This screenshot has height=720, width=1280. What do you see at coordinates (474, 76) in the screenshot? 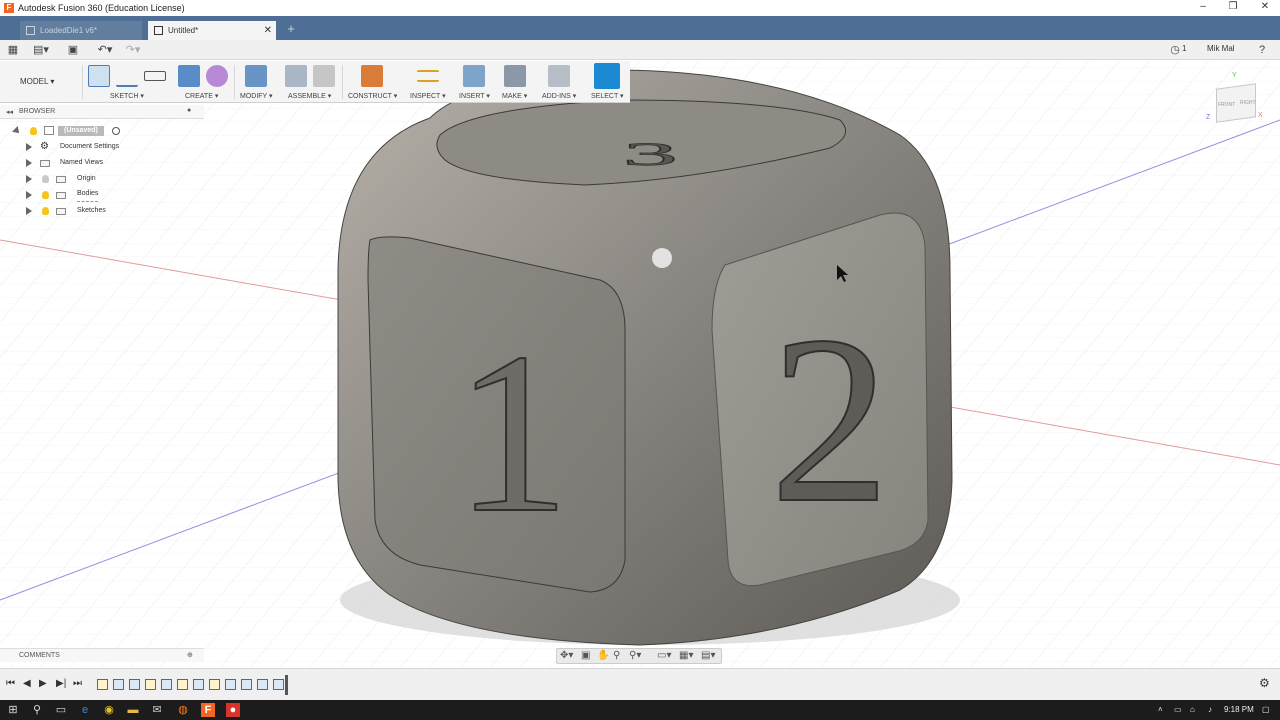
I see `insert-image-icon` at bounding box center [474, 76].